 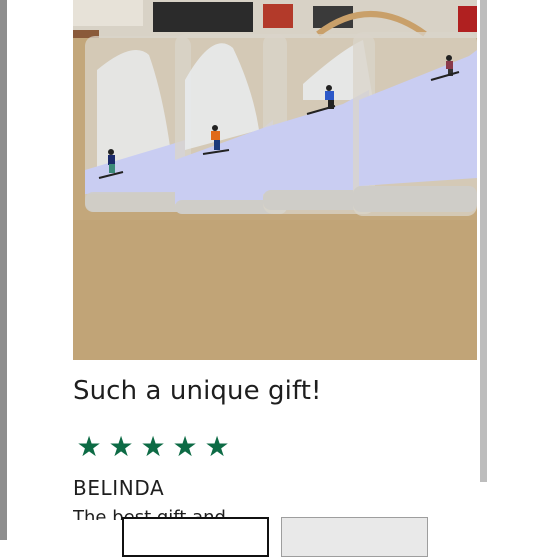 I want to click on scrollbar, so click(x=483, y=241).